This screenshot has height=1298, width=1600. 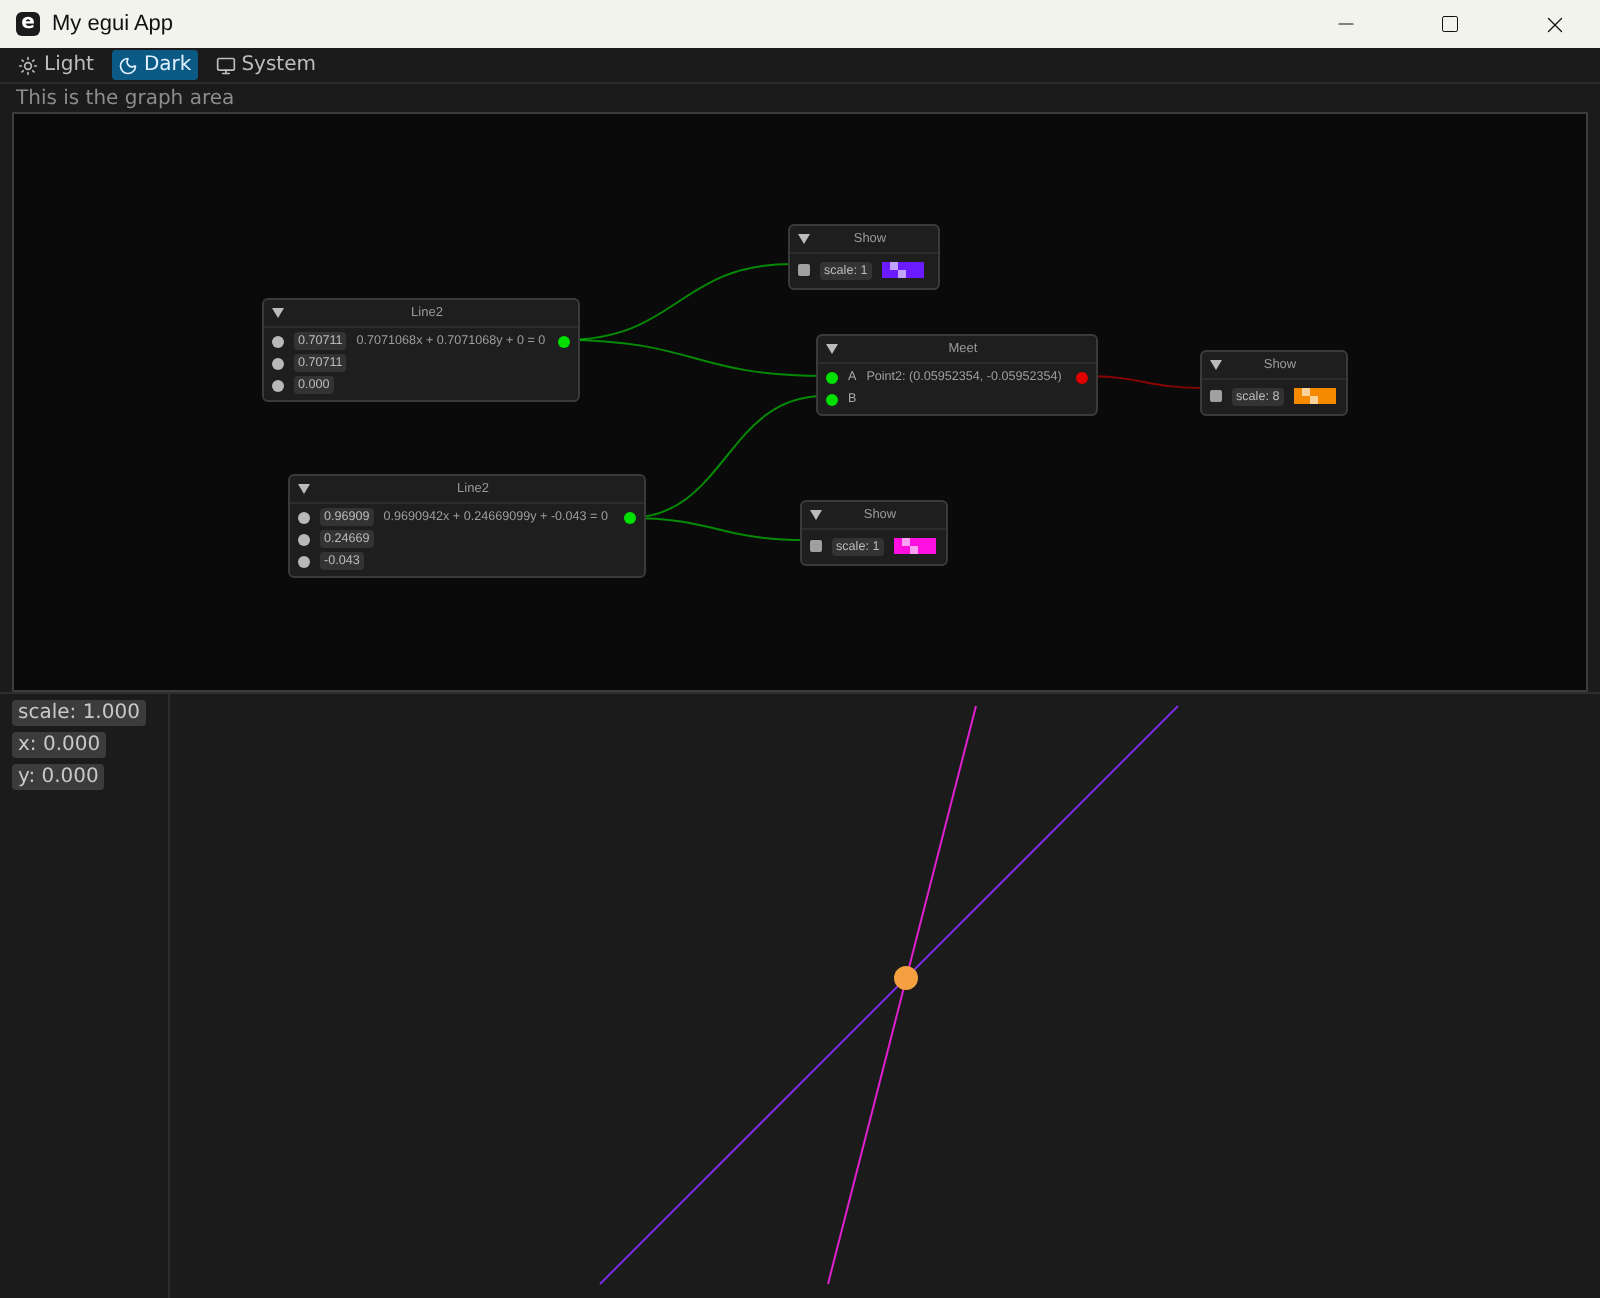 What do you see at coordinates (265, 65) in the screenshot?
I see `theme-tab: System` at bounding box center [265, 65].